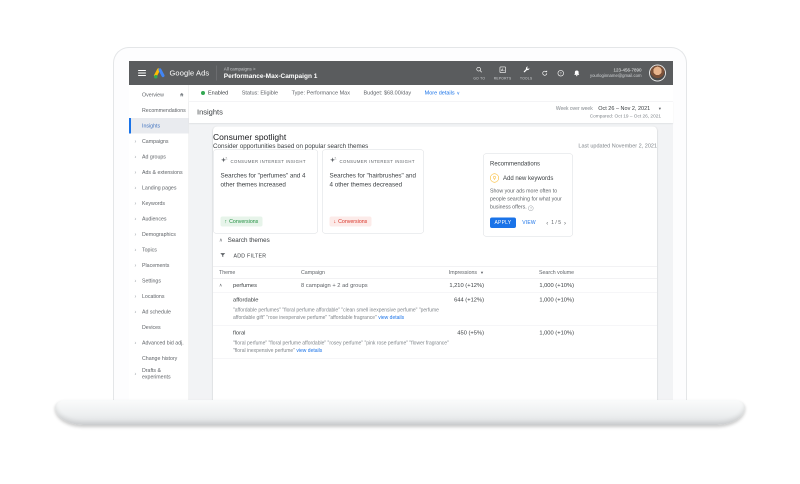 This screenshot has width=800, height=484. I want to click on chevron-left-icon: ‹, so click(547, 222).